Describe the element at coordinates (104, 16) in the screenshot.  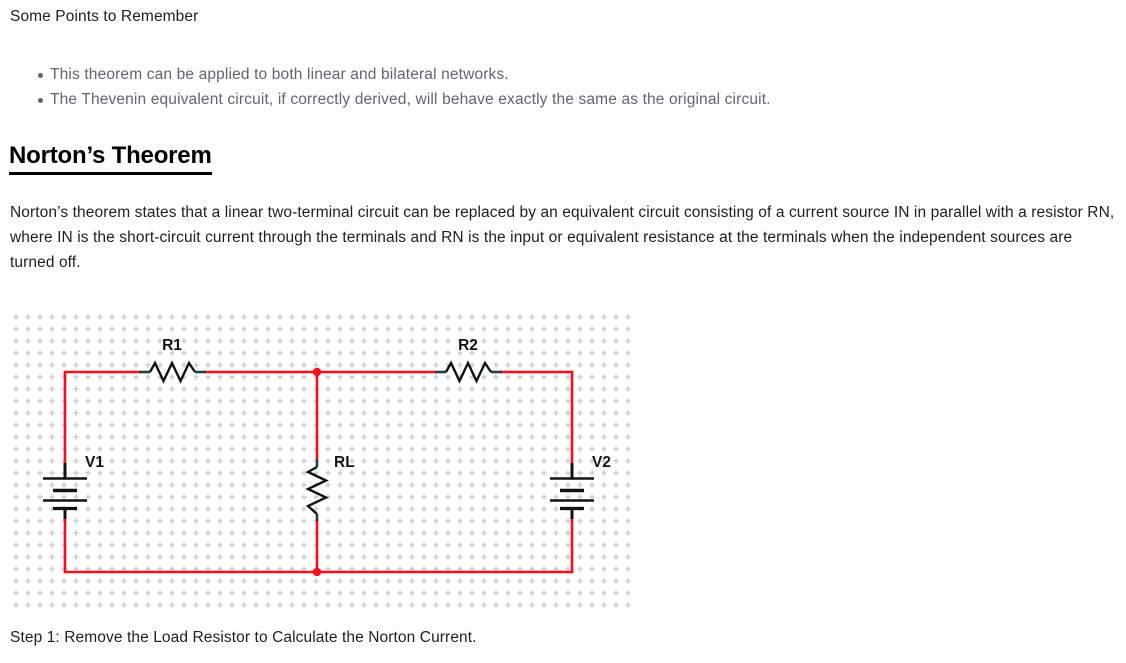
I see `lead-line: Some Points to Remember` at that location.